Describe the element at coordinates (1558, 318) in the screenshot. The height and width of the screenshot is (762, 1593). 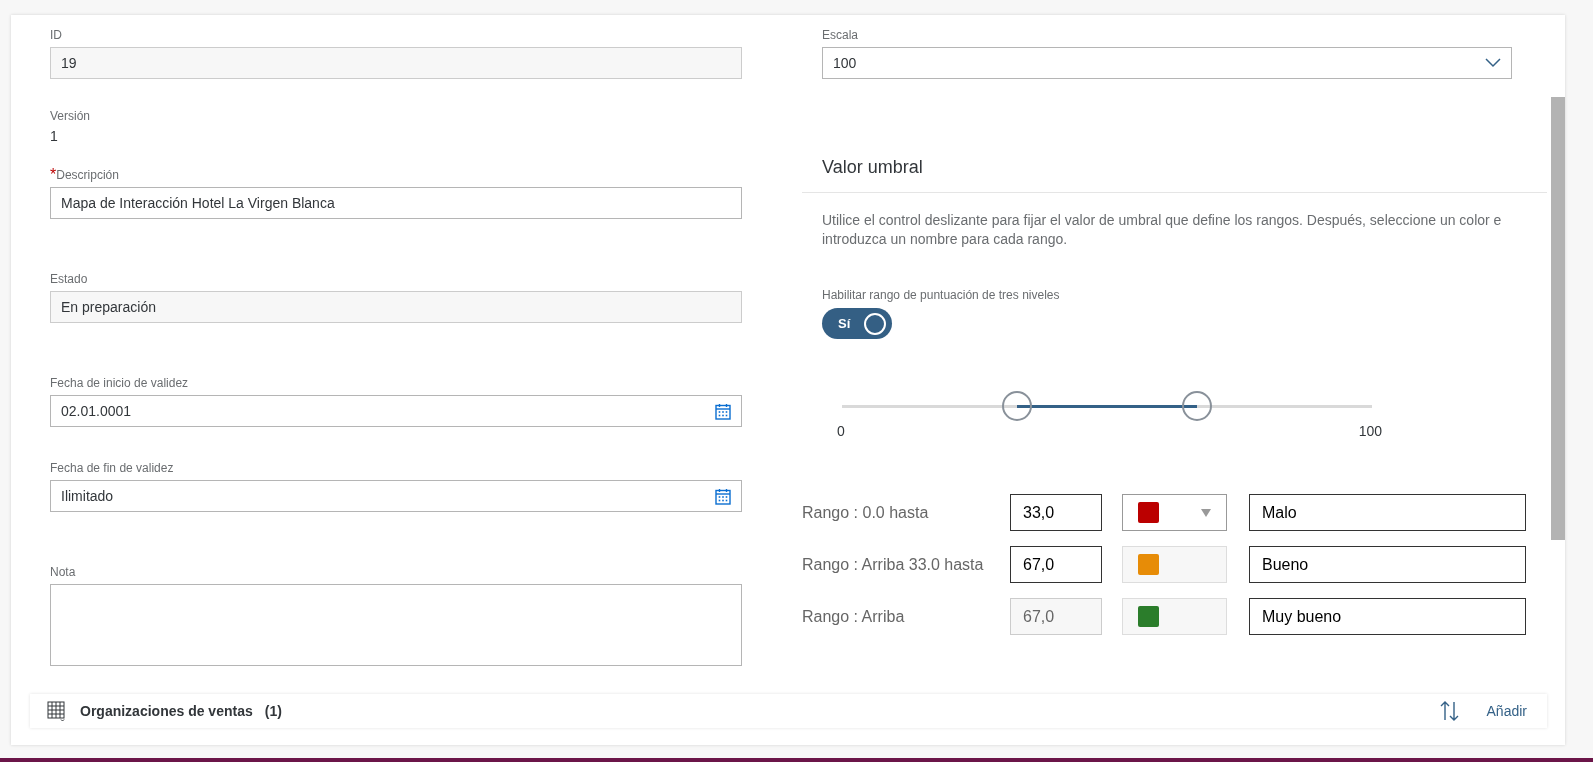
I see `scrollbar-thumb` at that location.